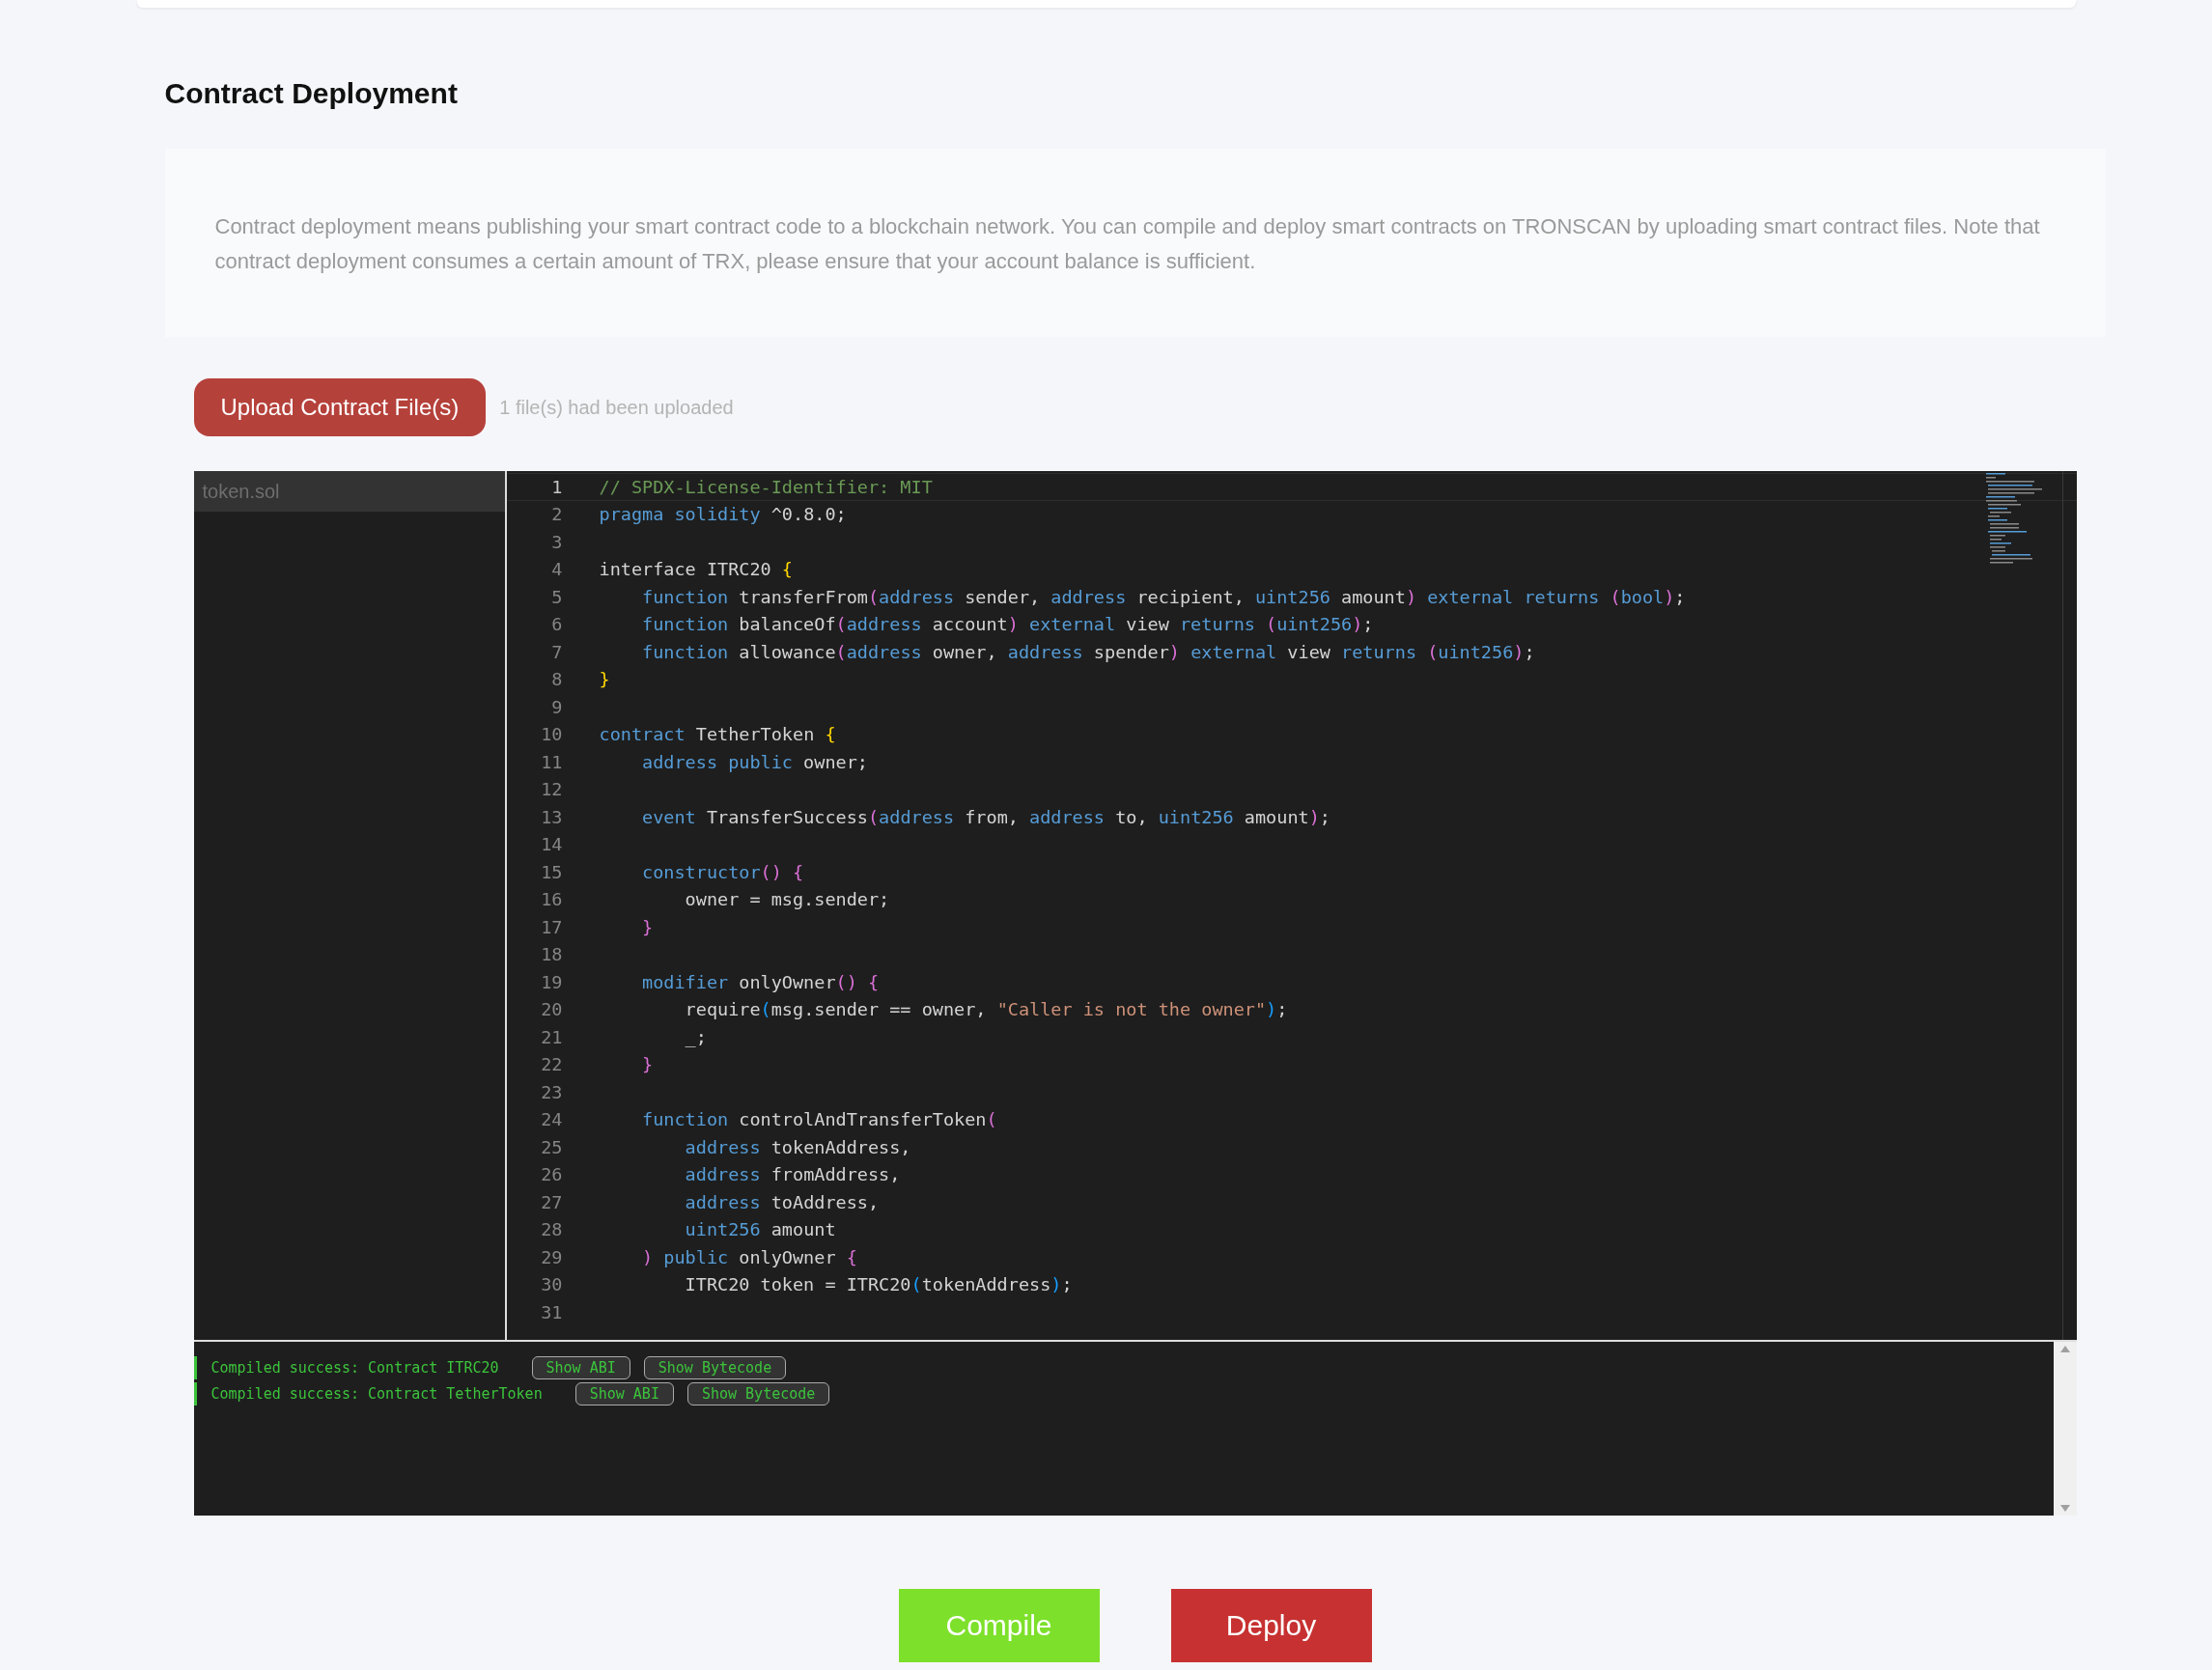 The height and width of the screenshot is (1670, 2212). Describe the element at coordinates (696, 569) in the screenshot. I see `code-line: interface ITRC20 {` at that location.